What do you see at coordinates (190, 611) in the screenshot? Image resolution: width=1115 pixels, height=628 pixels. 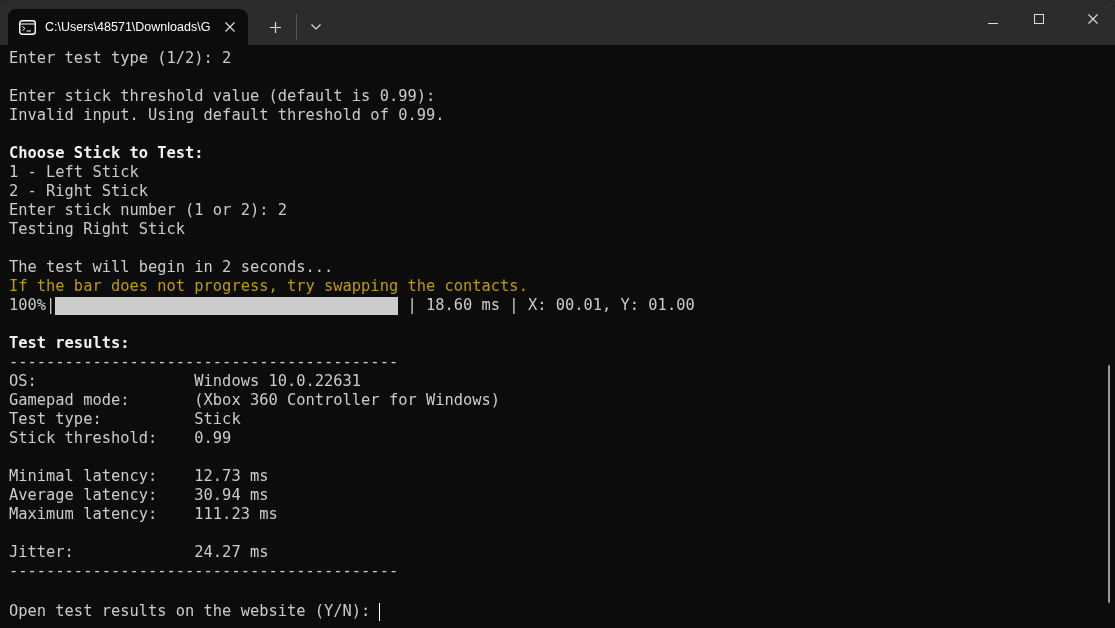 I see `input-prompt: Open test results on the website (Y/N):` at bounding box center [190, 611].